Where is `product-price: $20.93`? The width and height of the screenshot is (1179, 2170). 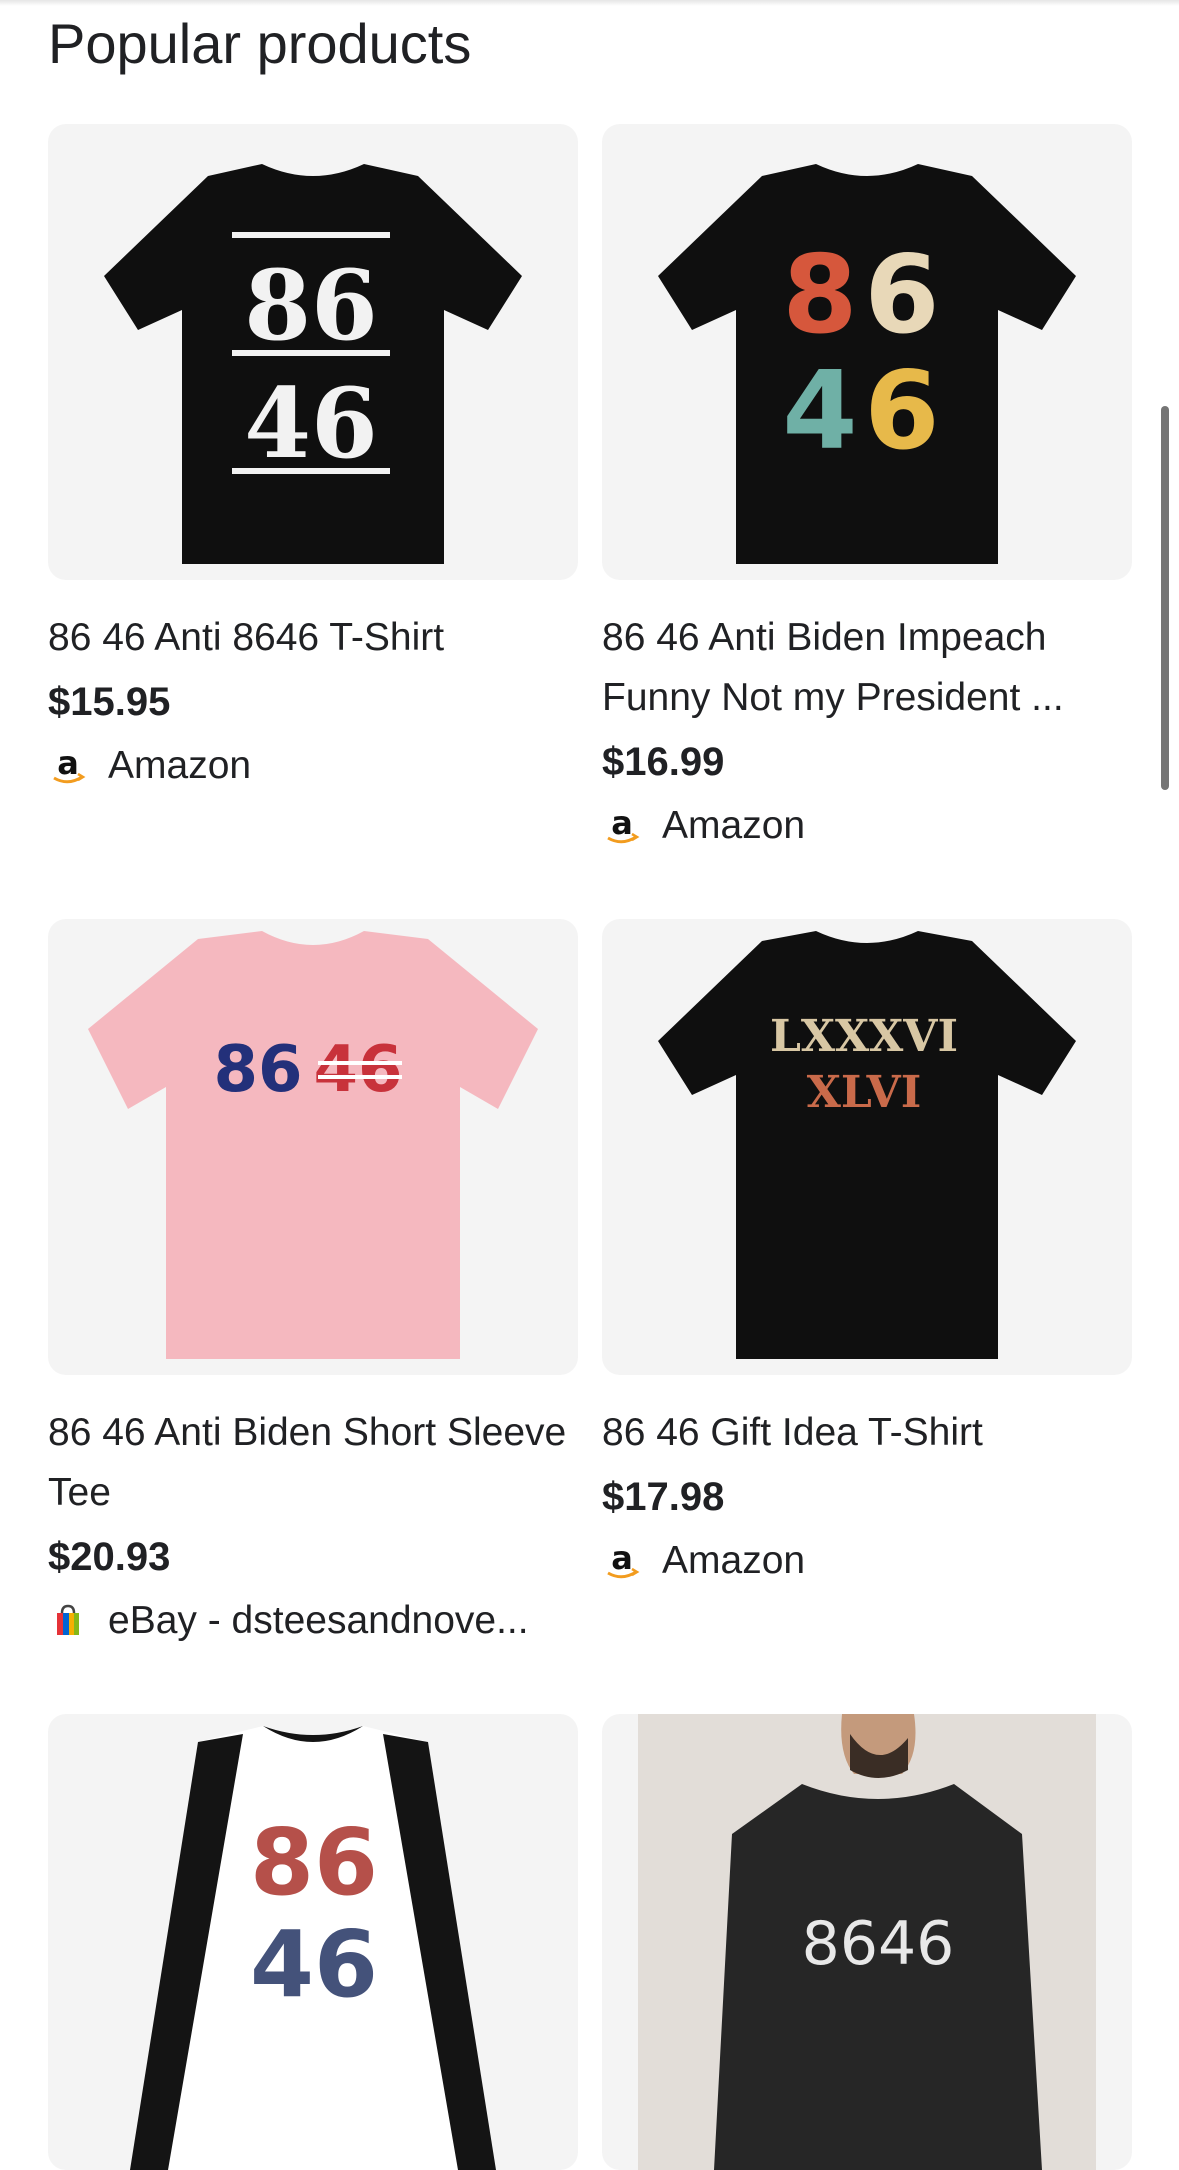
product-price: $20.93 is located at coordinates (109, 1557).